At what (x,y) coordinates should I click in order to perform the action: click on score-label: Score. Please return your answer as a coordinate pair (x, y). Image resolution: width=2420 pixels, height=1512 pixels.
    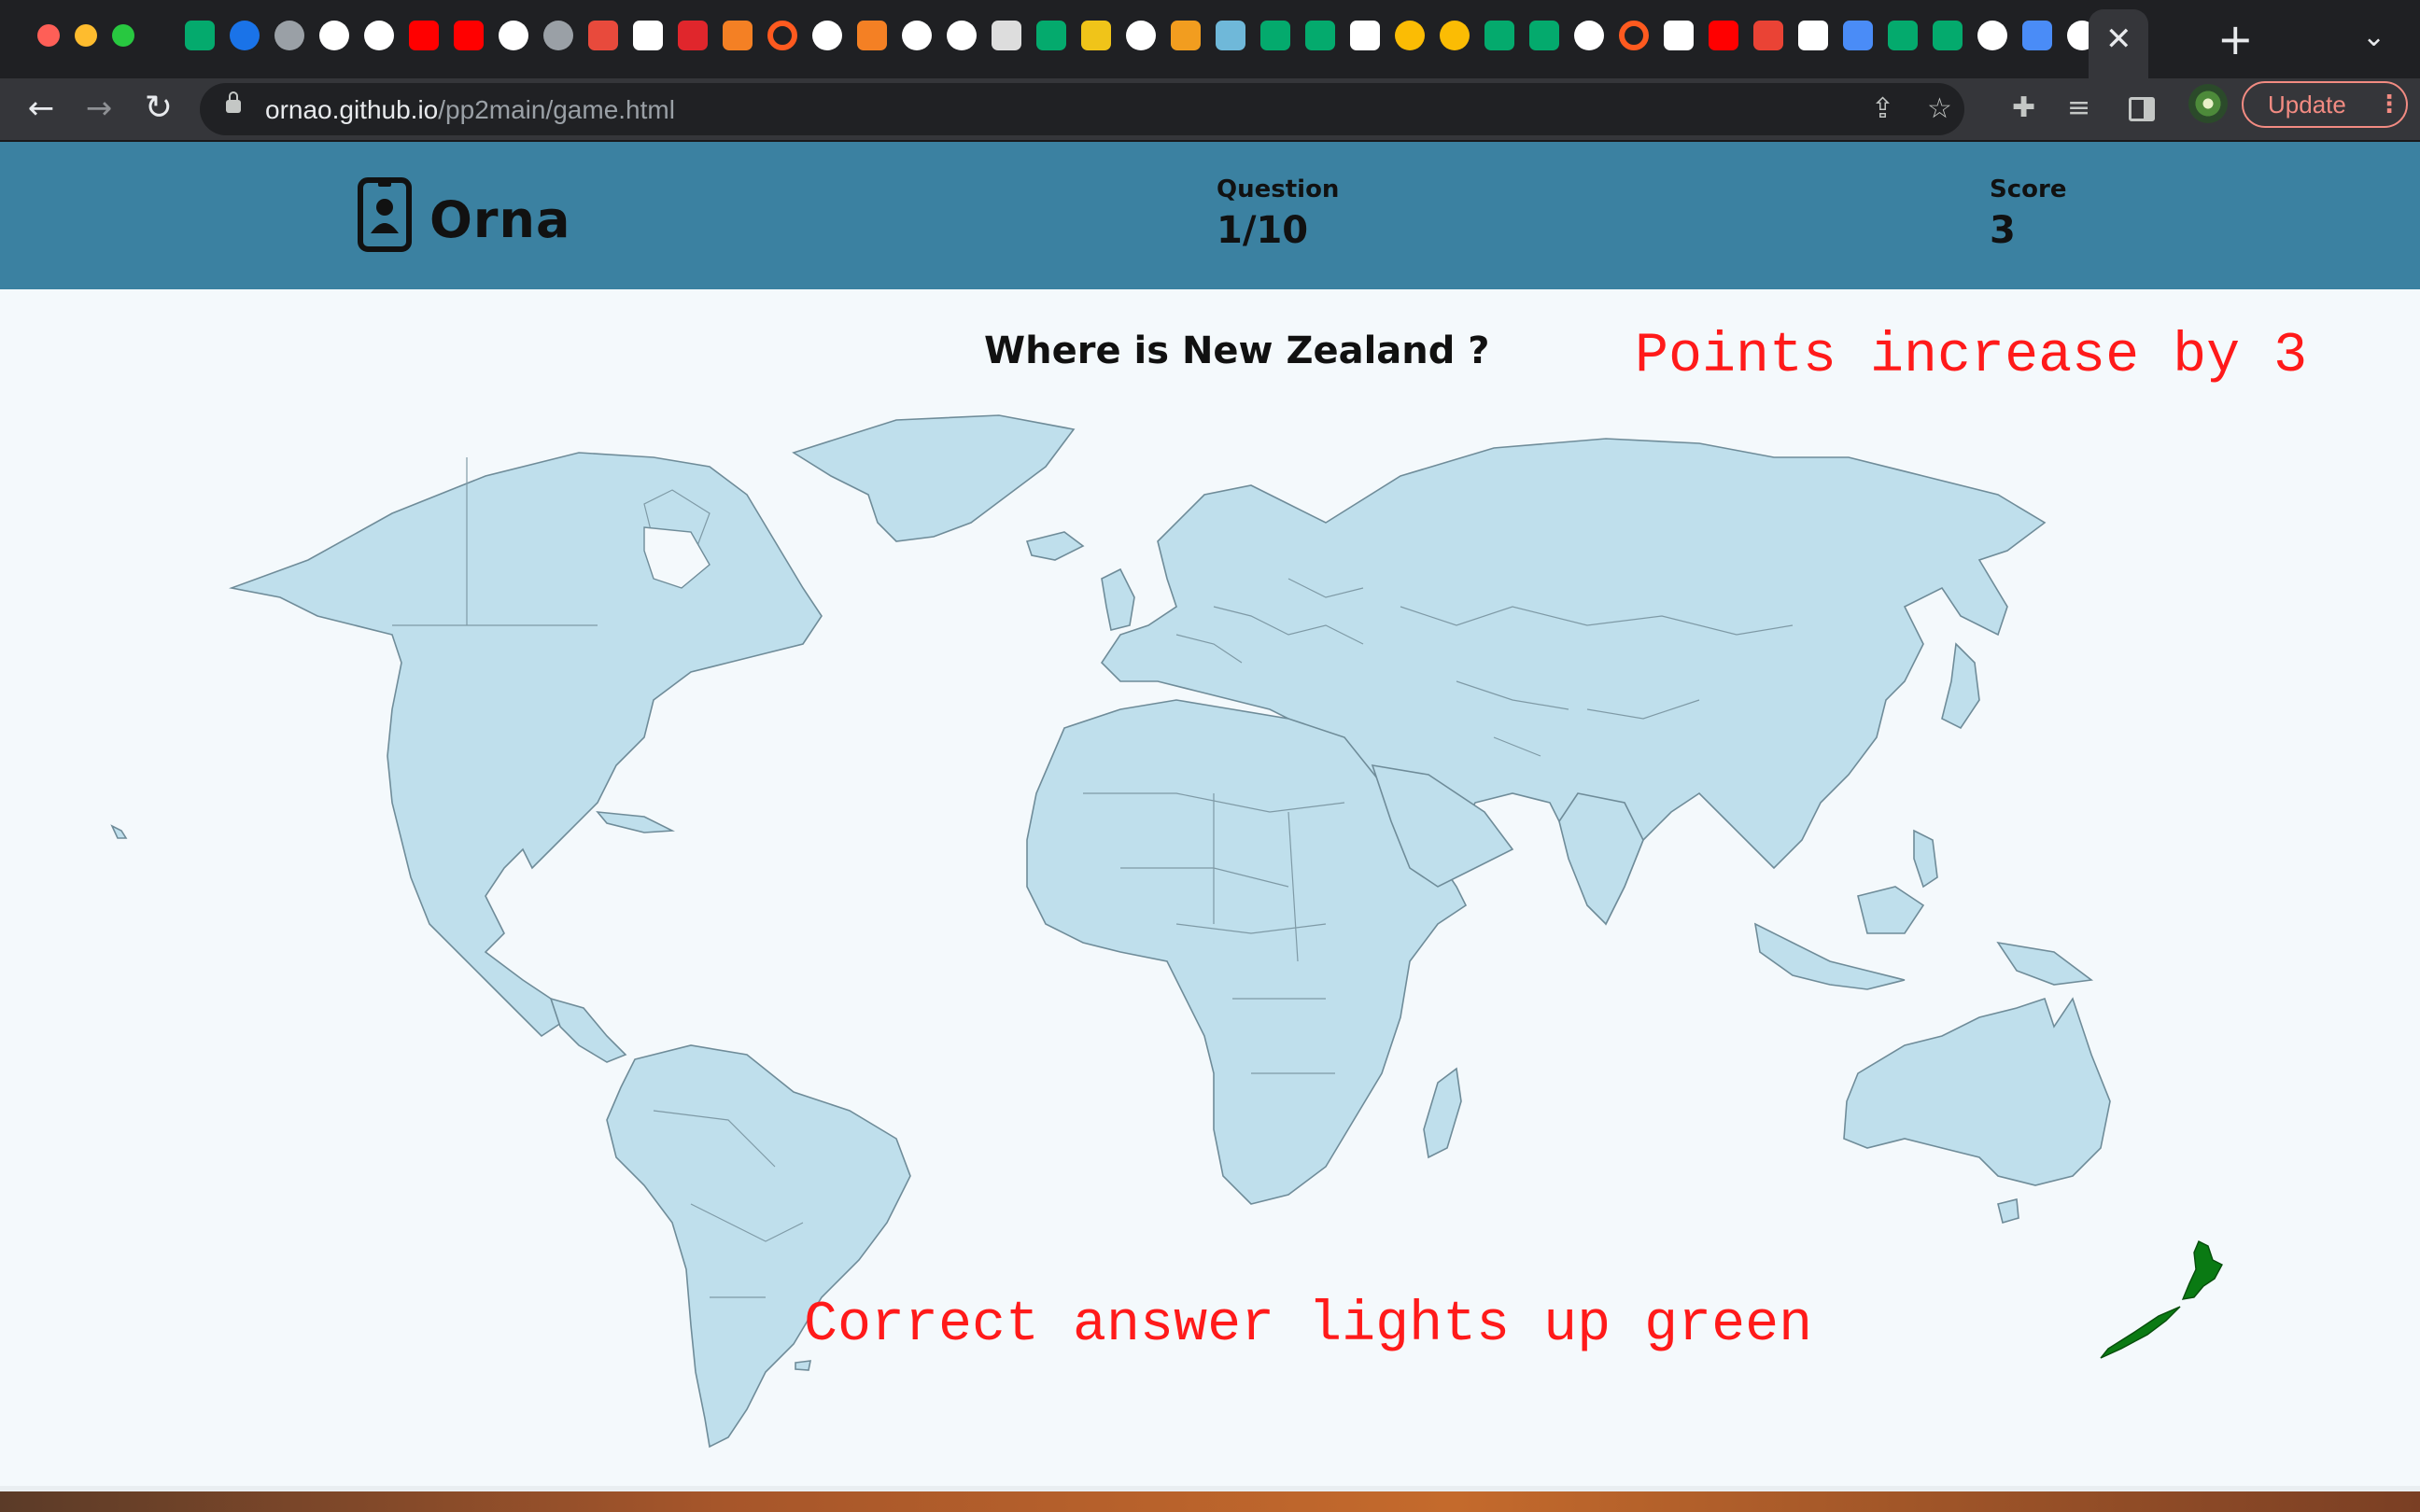
    Looking at the image, I should click on (2028, 189).